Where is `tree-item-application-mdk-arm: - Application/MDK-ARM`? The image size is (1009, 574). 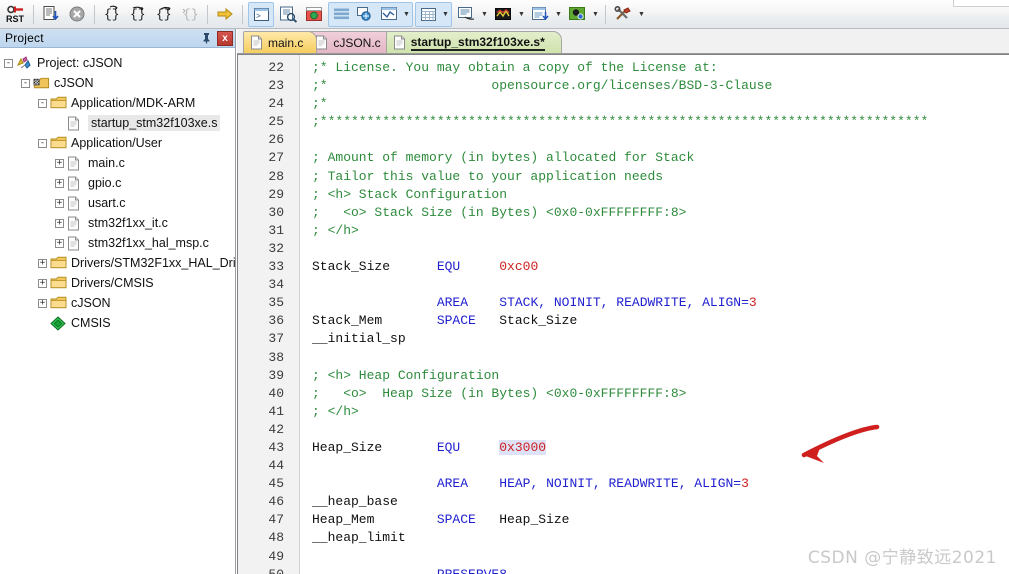 tree-item-application-mdk-arm: - Application/MDK-ARM is located at coordinates (117, 103).